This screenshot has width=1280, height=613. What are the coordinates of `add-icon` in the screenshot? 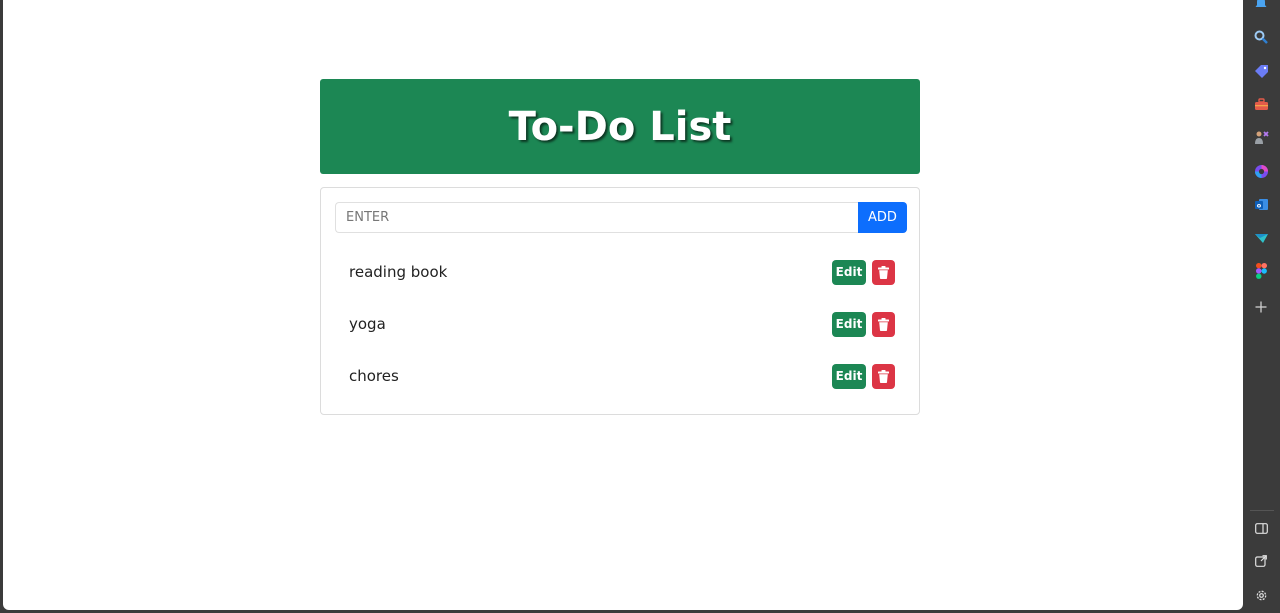 It's located at (1261, 307).